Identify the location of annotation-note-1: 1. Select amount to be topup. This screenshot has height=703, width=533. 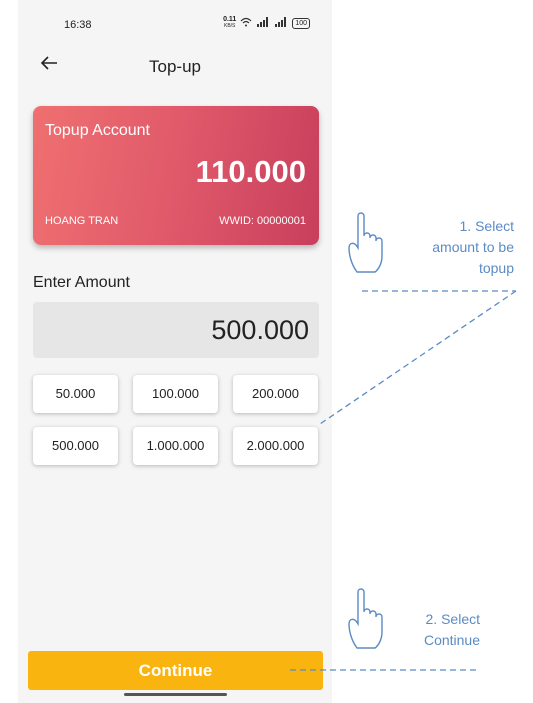
(473, 247).